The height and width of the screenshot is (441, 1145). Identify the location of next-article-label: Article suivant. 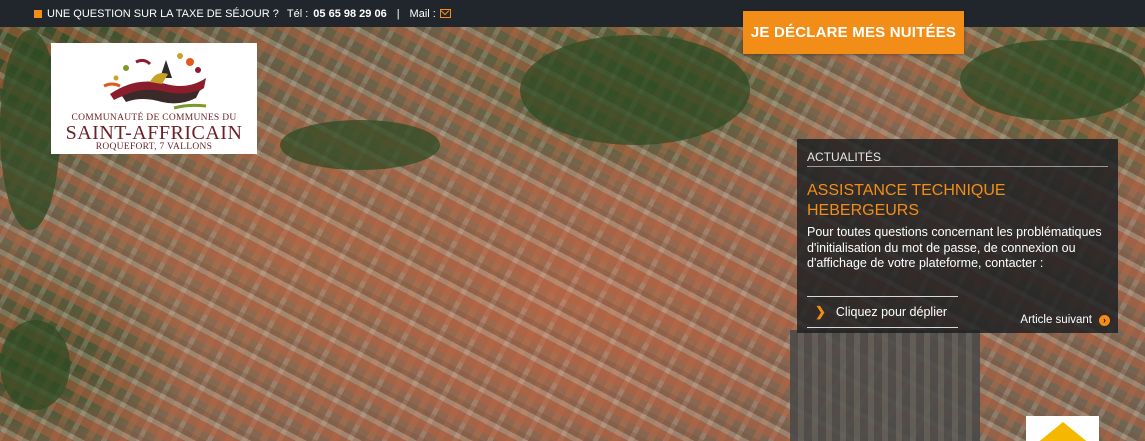
(1056, 320).